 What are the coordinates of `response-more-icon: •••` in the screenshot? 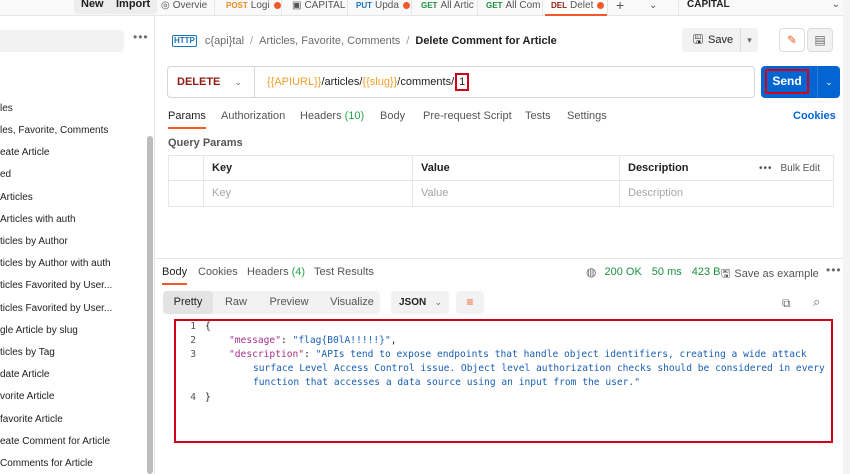 It's located at (834, 270).